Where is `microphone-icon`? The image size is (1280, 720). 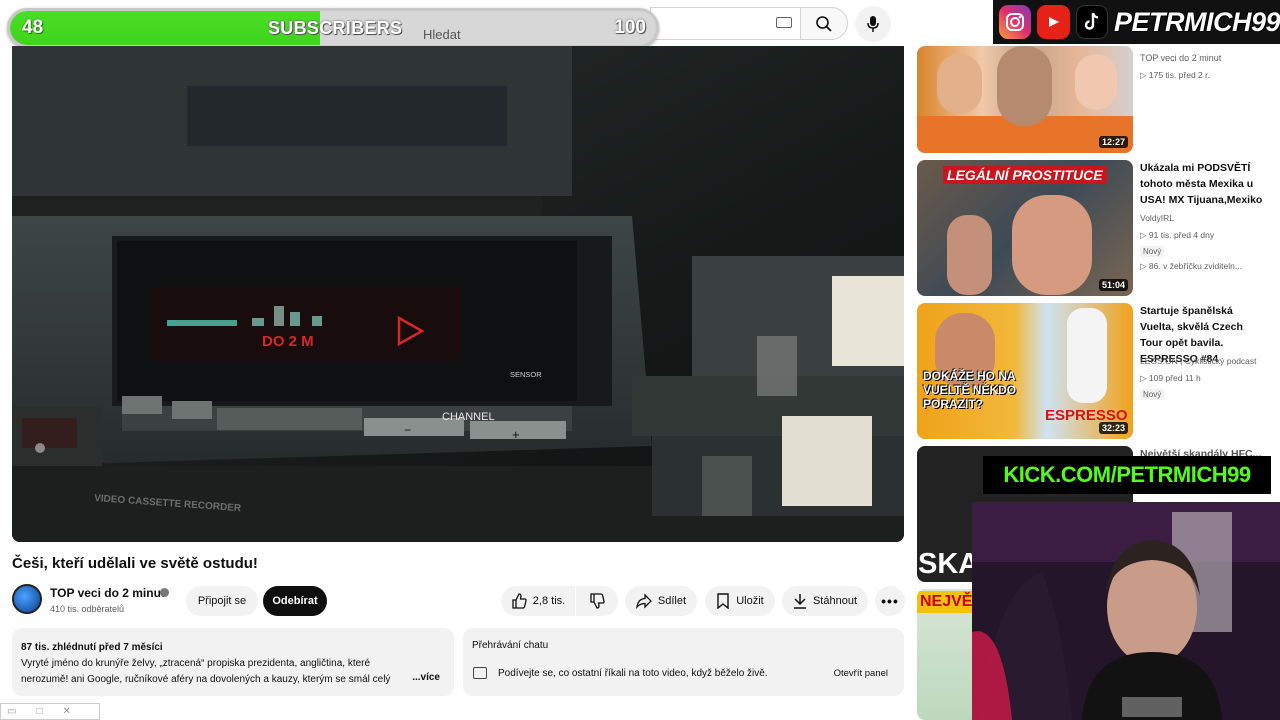 microphone-icon is located at coordinates (873, 24).